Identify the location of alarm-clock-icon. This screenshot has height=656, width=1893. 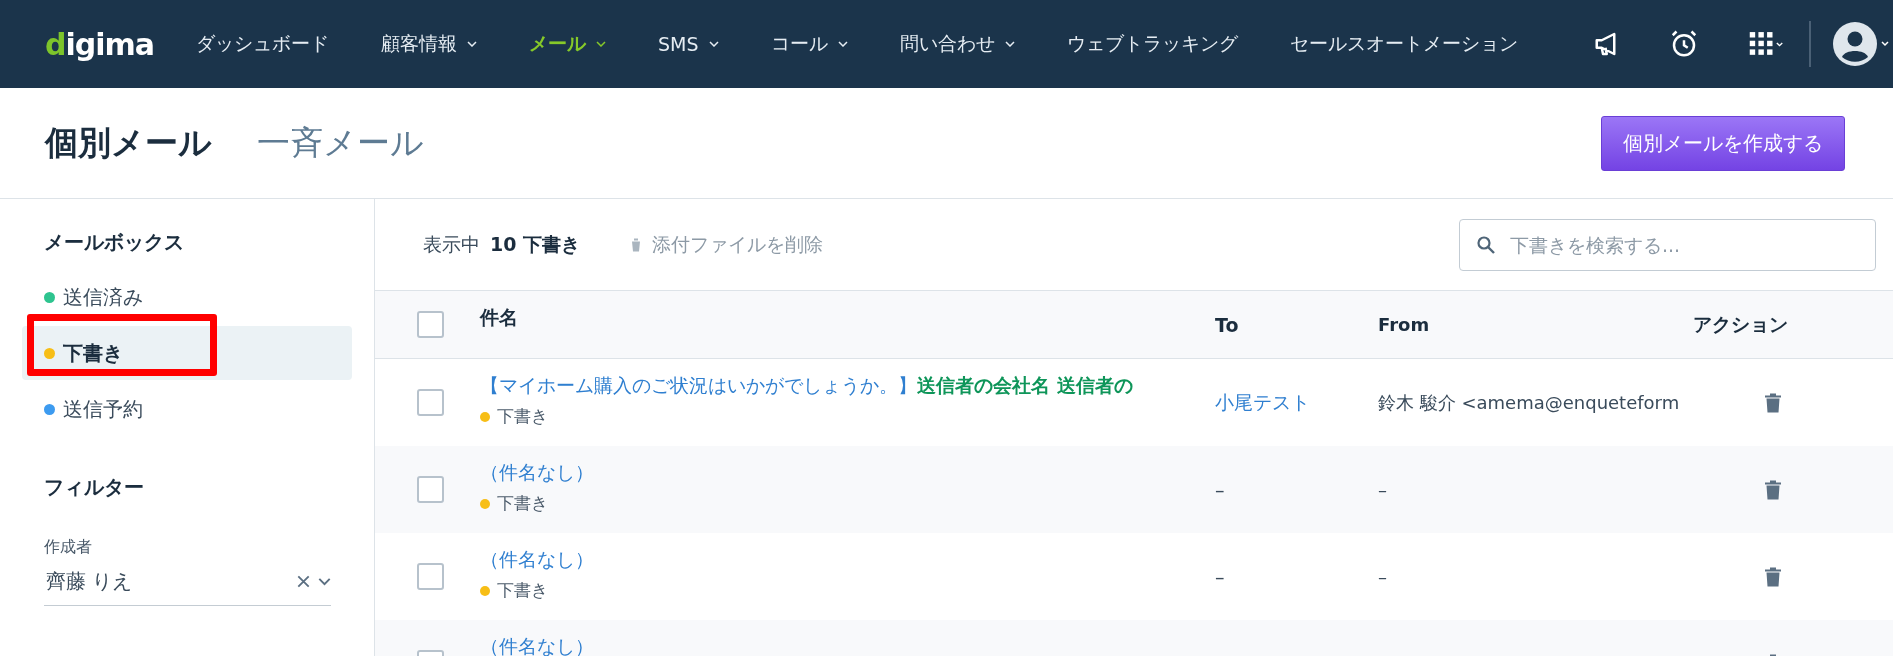
(1684, 44).